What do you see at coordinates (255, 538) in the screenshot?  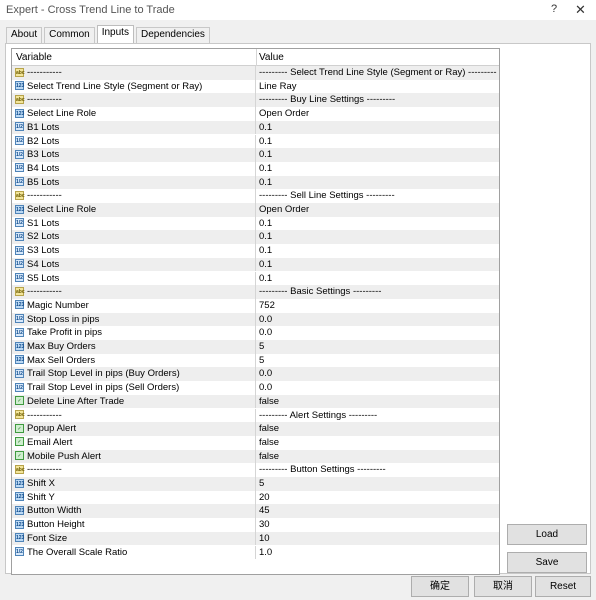 I see `input-row: 123 Font Size 10` at bounding box center [255, 538].